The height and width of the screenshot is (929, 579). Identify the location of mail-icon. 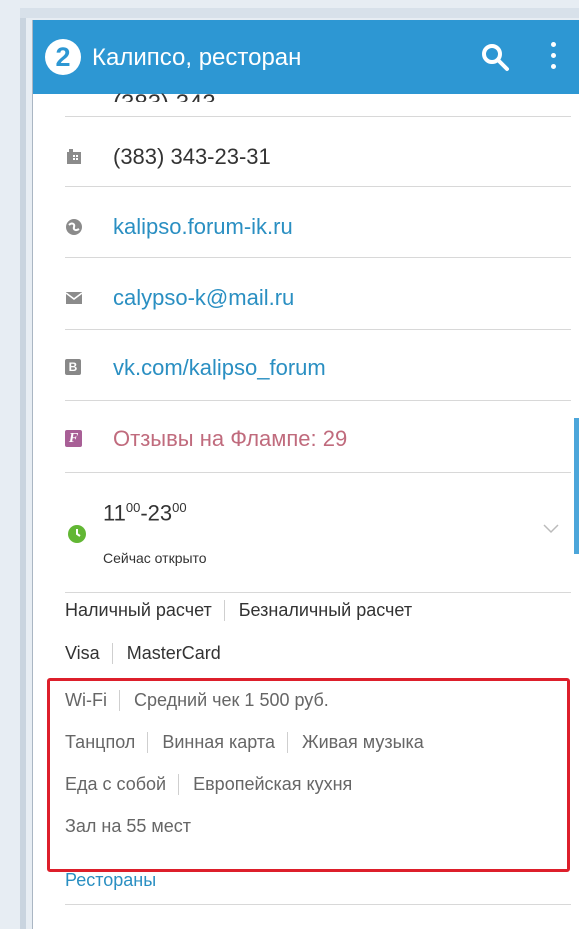
(74, 298).